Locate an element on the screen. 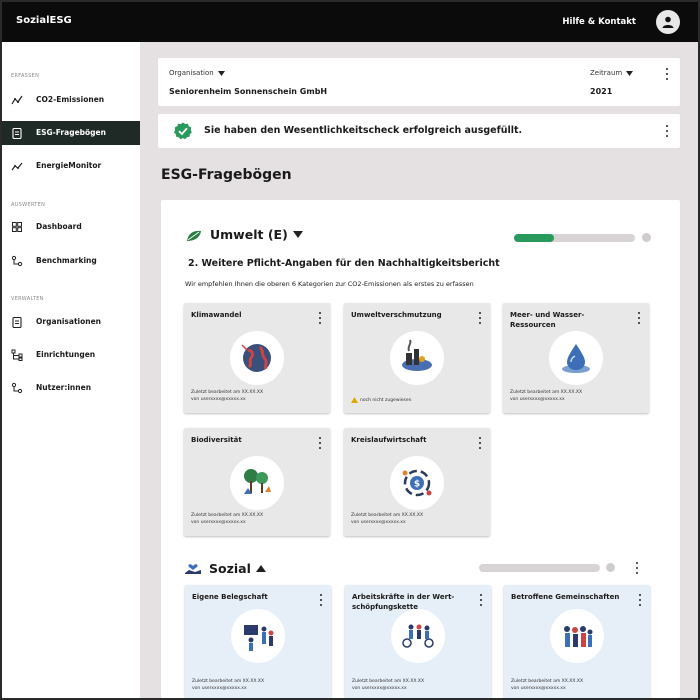  organization-label: Organisation is located at coordinates (191, 73).